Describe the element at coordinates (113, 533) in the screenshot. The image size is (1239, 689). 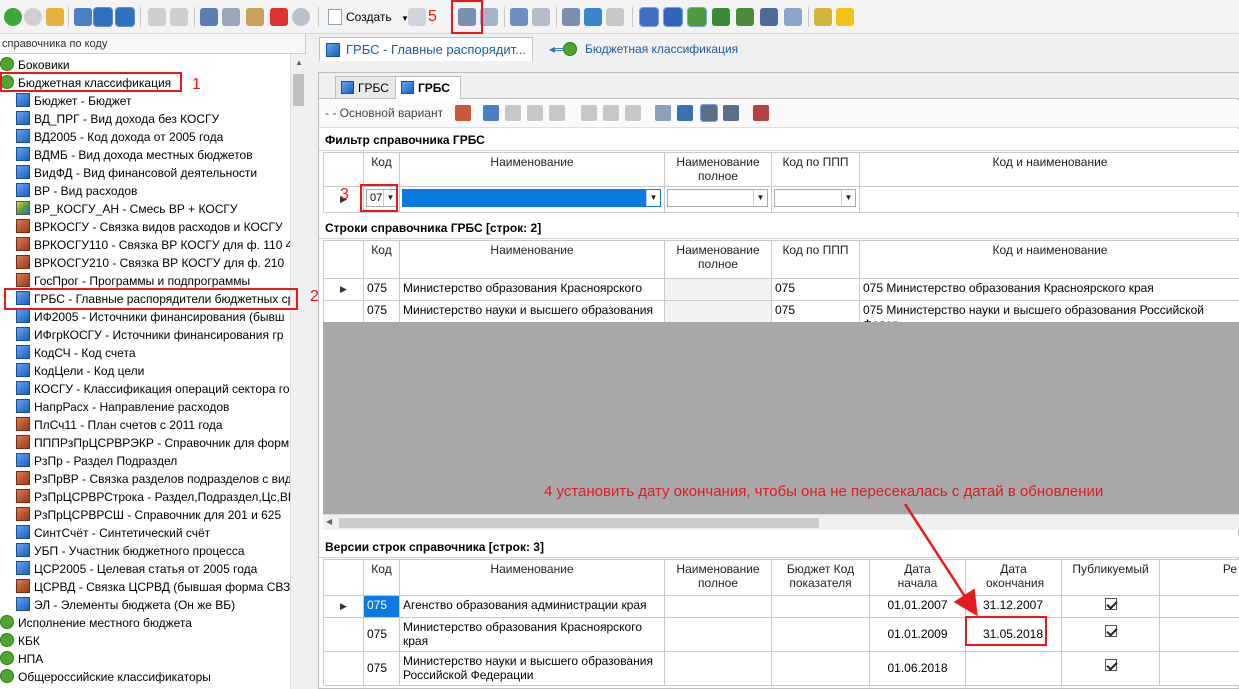
I see `tree-item: СинтСчёт - Синтетический счёт` at that location.